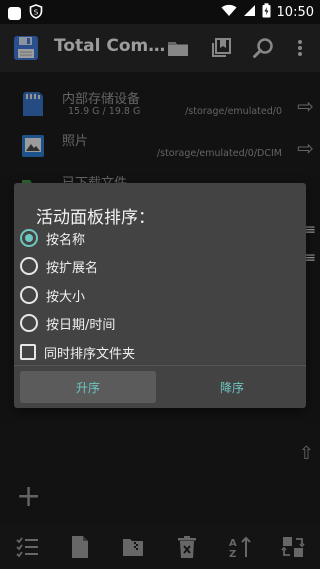 The image size is (320, 569). What do you see at coordinates (66, 240) in the screenshot?
I see `option-label: 按名称` at bounding box center [66, 240].